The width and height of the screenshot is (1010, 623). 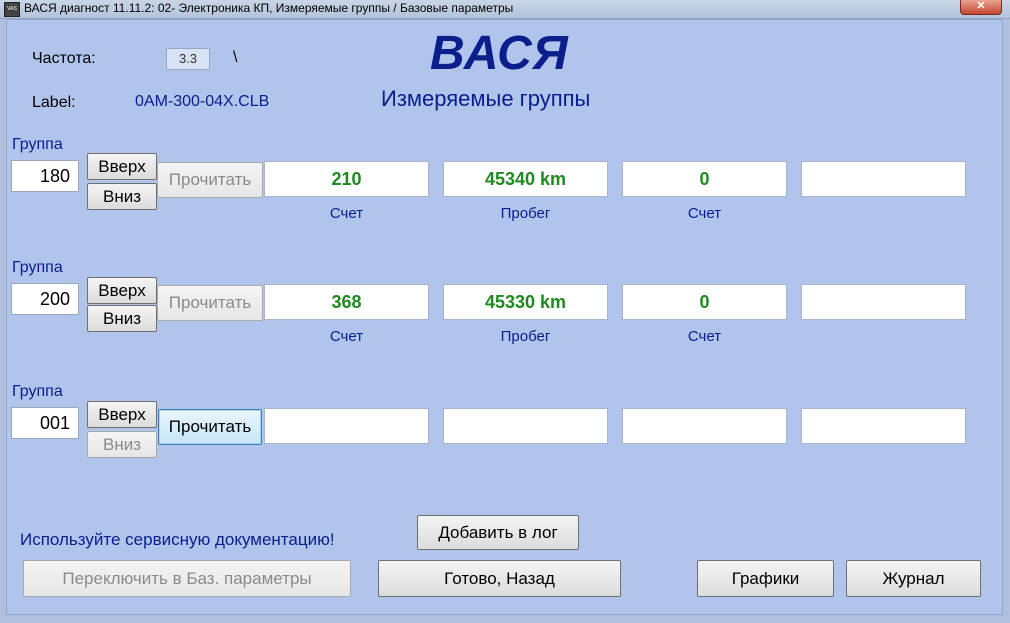 What do you see at coordinates (210, 303) in the screenshot?
I see `group-2-read-button: Прочитать` at bounding box center [210, 303].